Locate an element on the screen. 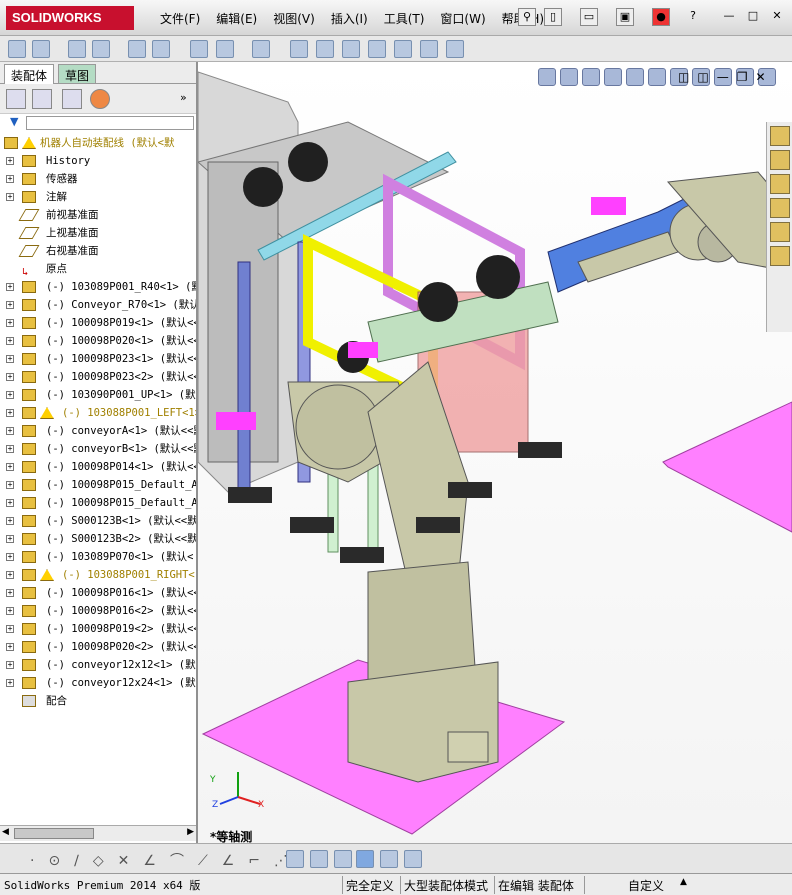 The image size is (792, 895). tree-item: ↳ 原点 is located at coordinates (98, 269).